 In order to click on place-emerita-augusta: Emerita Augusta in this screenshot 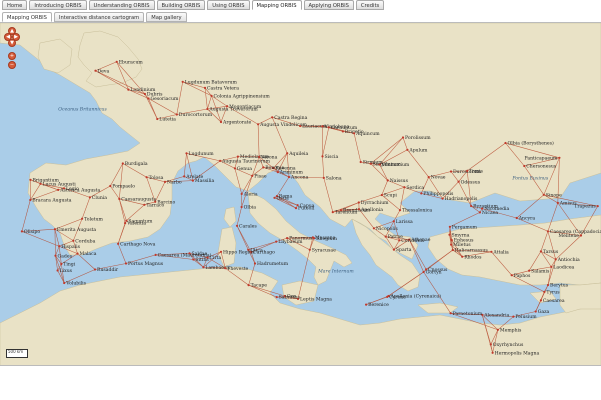, I will do `click(75, 230)`.